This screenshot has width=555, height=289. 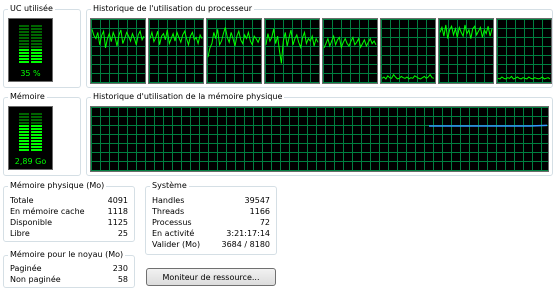 What do you see at coordinates (69, 233) in the screenshot?
I see `physical-row-free: Libre 25` at bounding box center [69, 233].